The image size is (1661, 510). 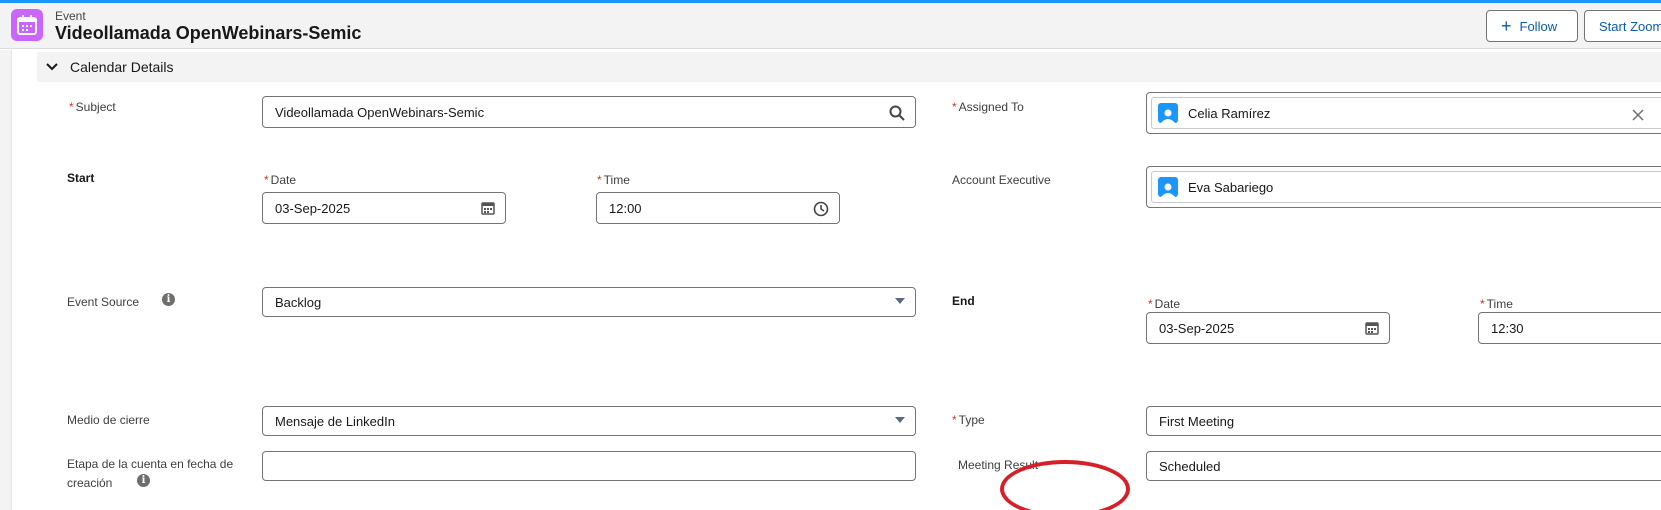 I want to click on end-time-input: 12:30, so click(x=1569, y=328).